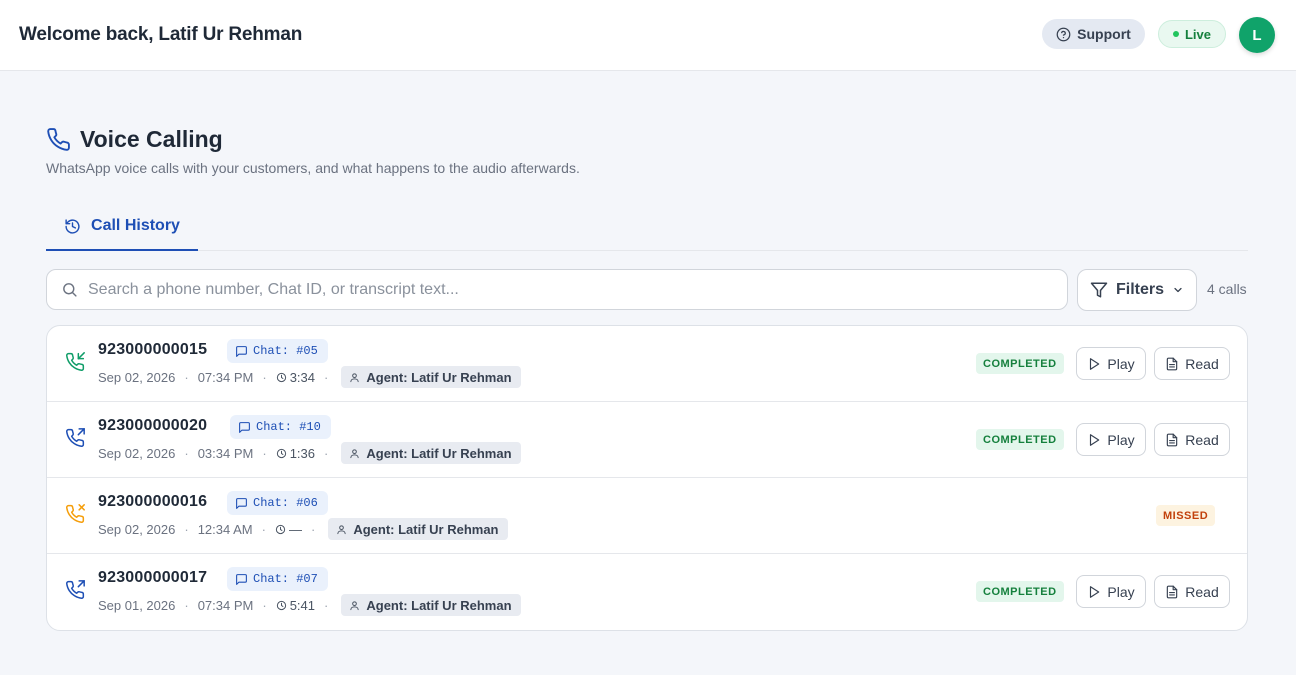  Describe the element at coordinates (153, 349) in the screenshot. I see `phone-number: 923000000015` at that location.